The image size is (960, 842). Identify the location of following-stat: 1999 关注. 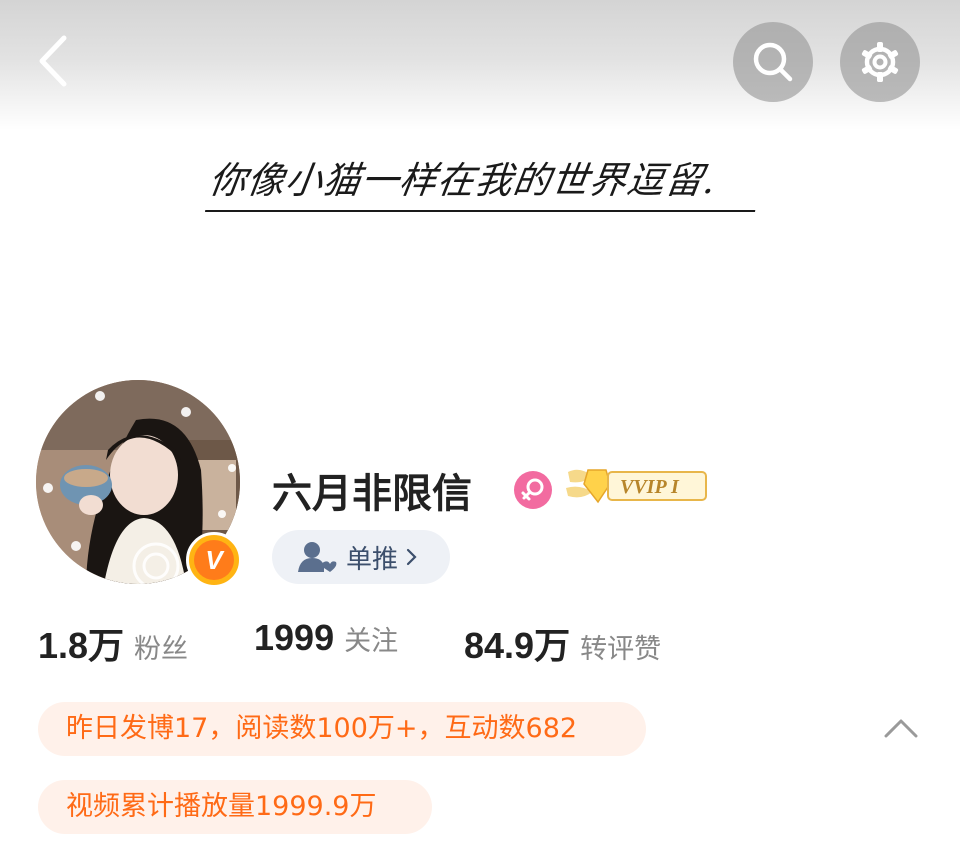
(326, 638).